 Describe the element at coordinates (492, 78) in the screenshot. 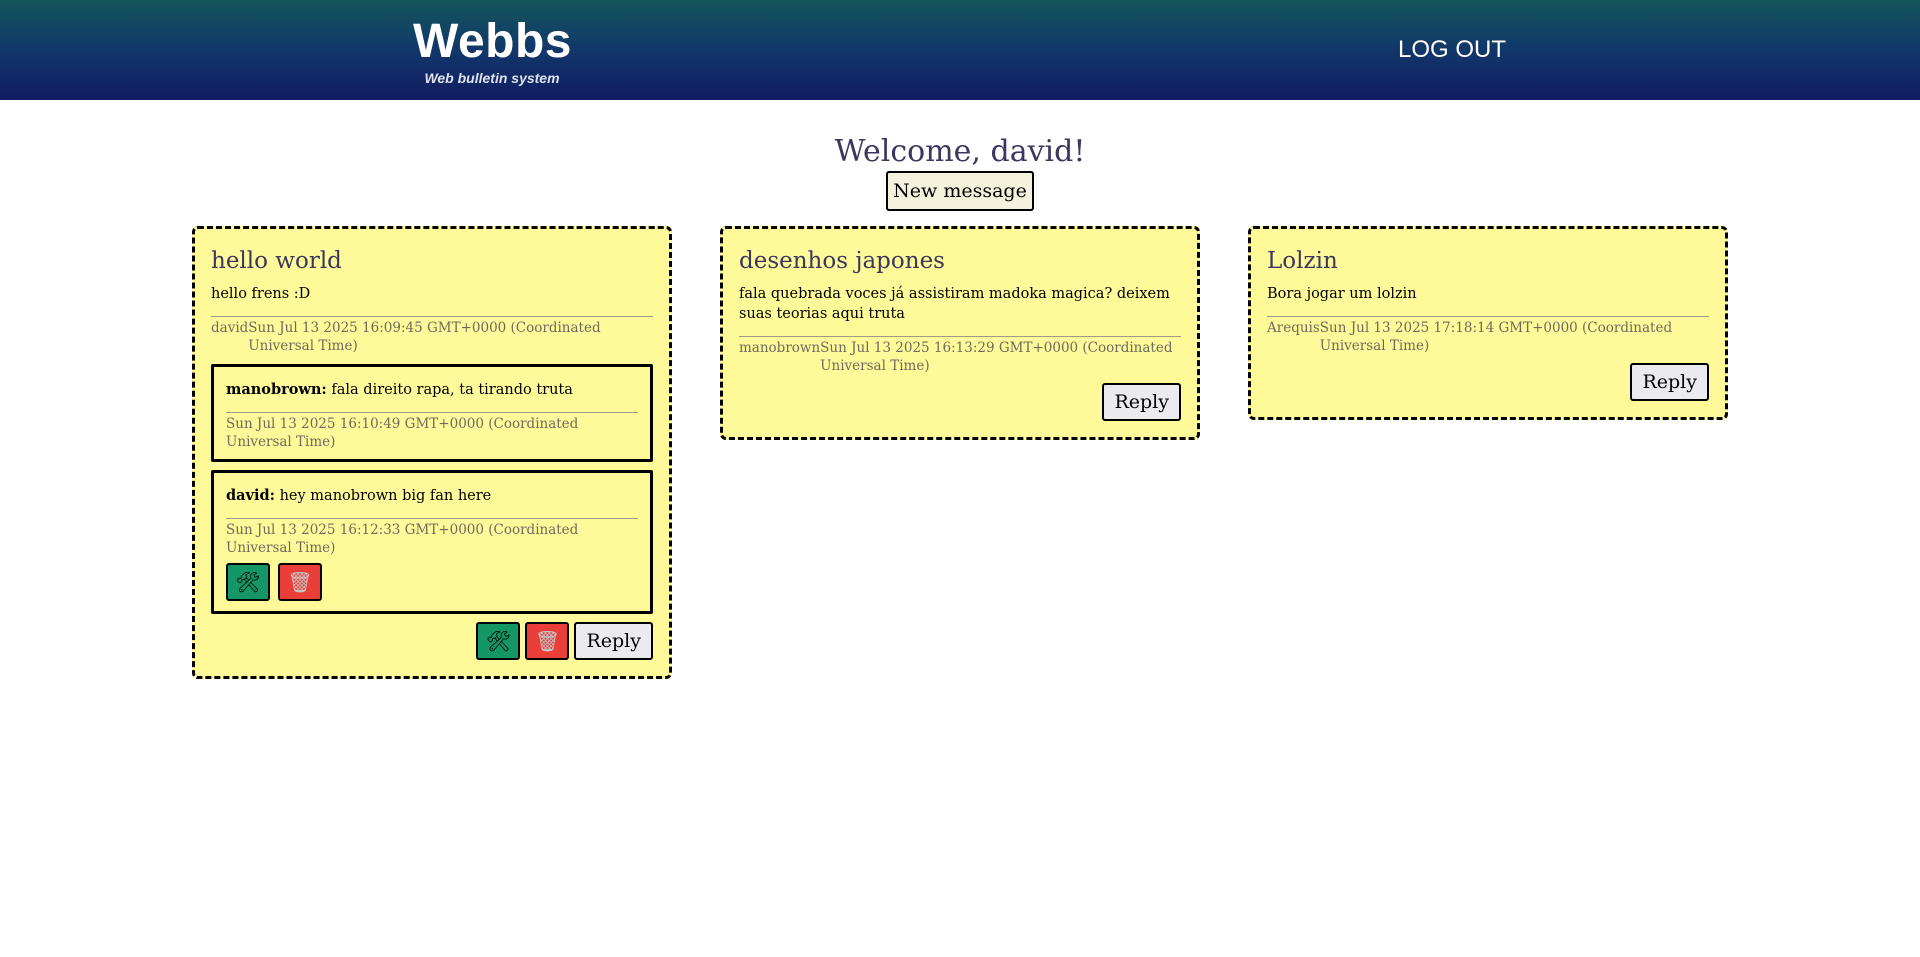

I see `app-subtitle: Web bulletin system` at that location.